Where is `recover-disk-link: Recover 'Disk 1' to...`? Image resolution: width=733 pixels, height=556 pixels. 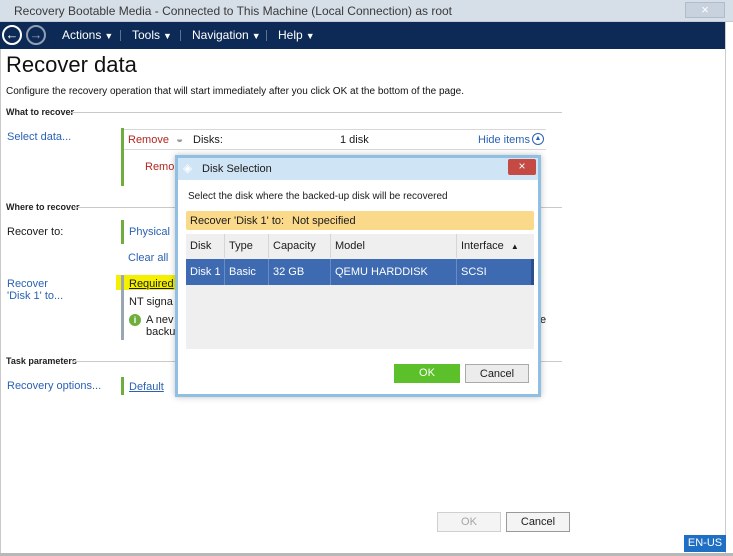 recover-disk-link: Recover 'Disk 1' to... is located at coordinates (35, 290).